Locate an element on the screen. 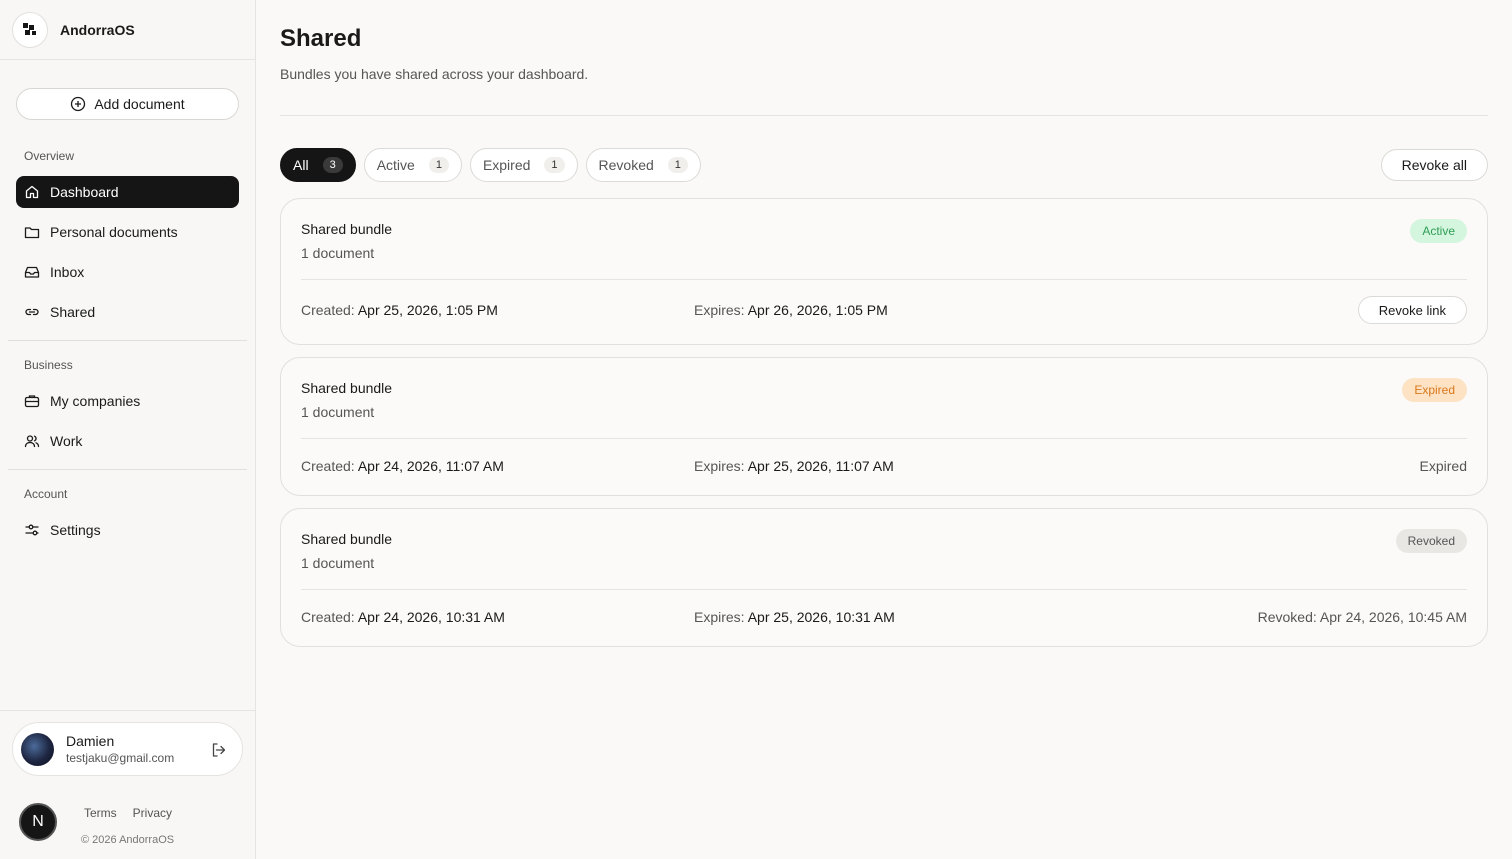 Image resolution: width=1512 pixels, height=859 pixels. sidebar-item-settings: Settings is located at coordinates (127, 530).